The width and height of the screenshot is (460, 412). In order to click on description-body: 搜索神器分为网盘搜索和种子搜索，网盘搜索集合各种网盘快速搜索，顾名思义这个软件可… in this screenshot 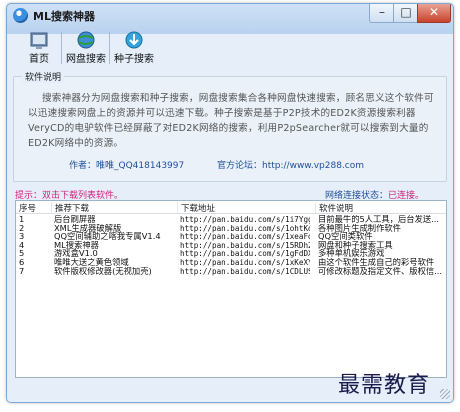, I will do `click(231, 121)`.